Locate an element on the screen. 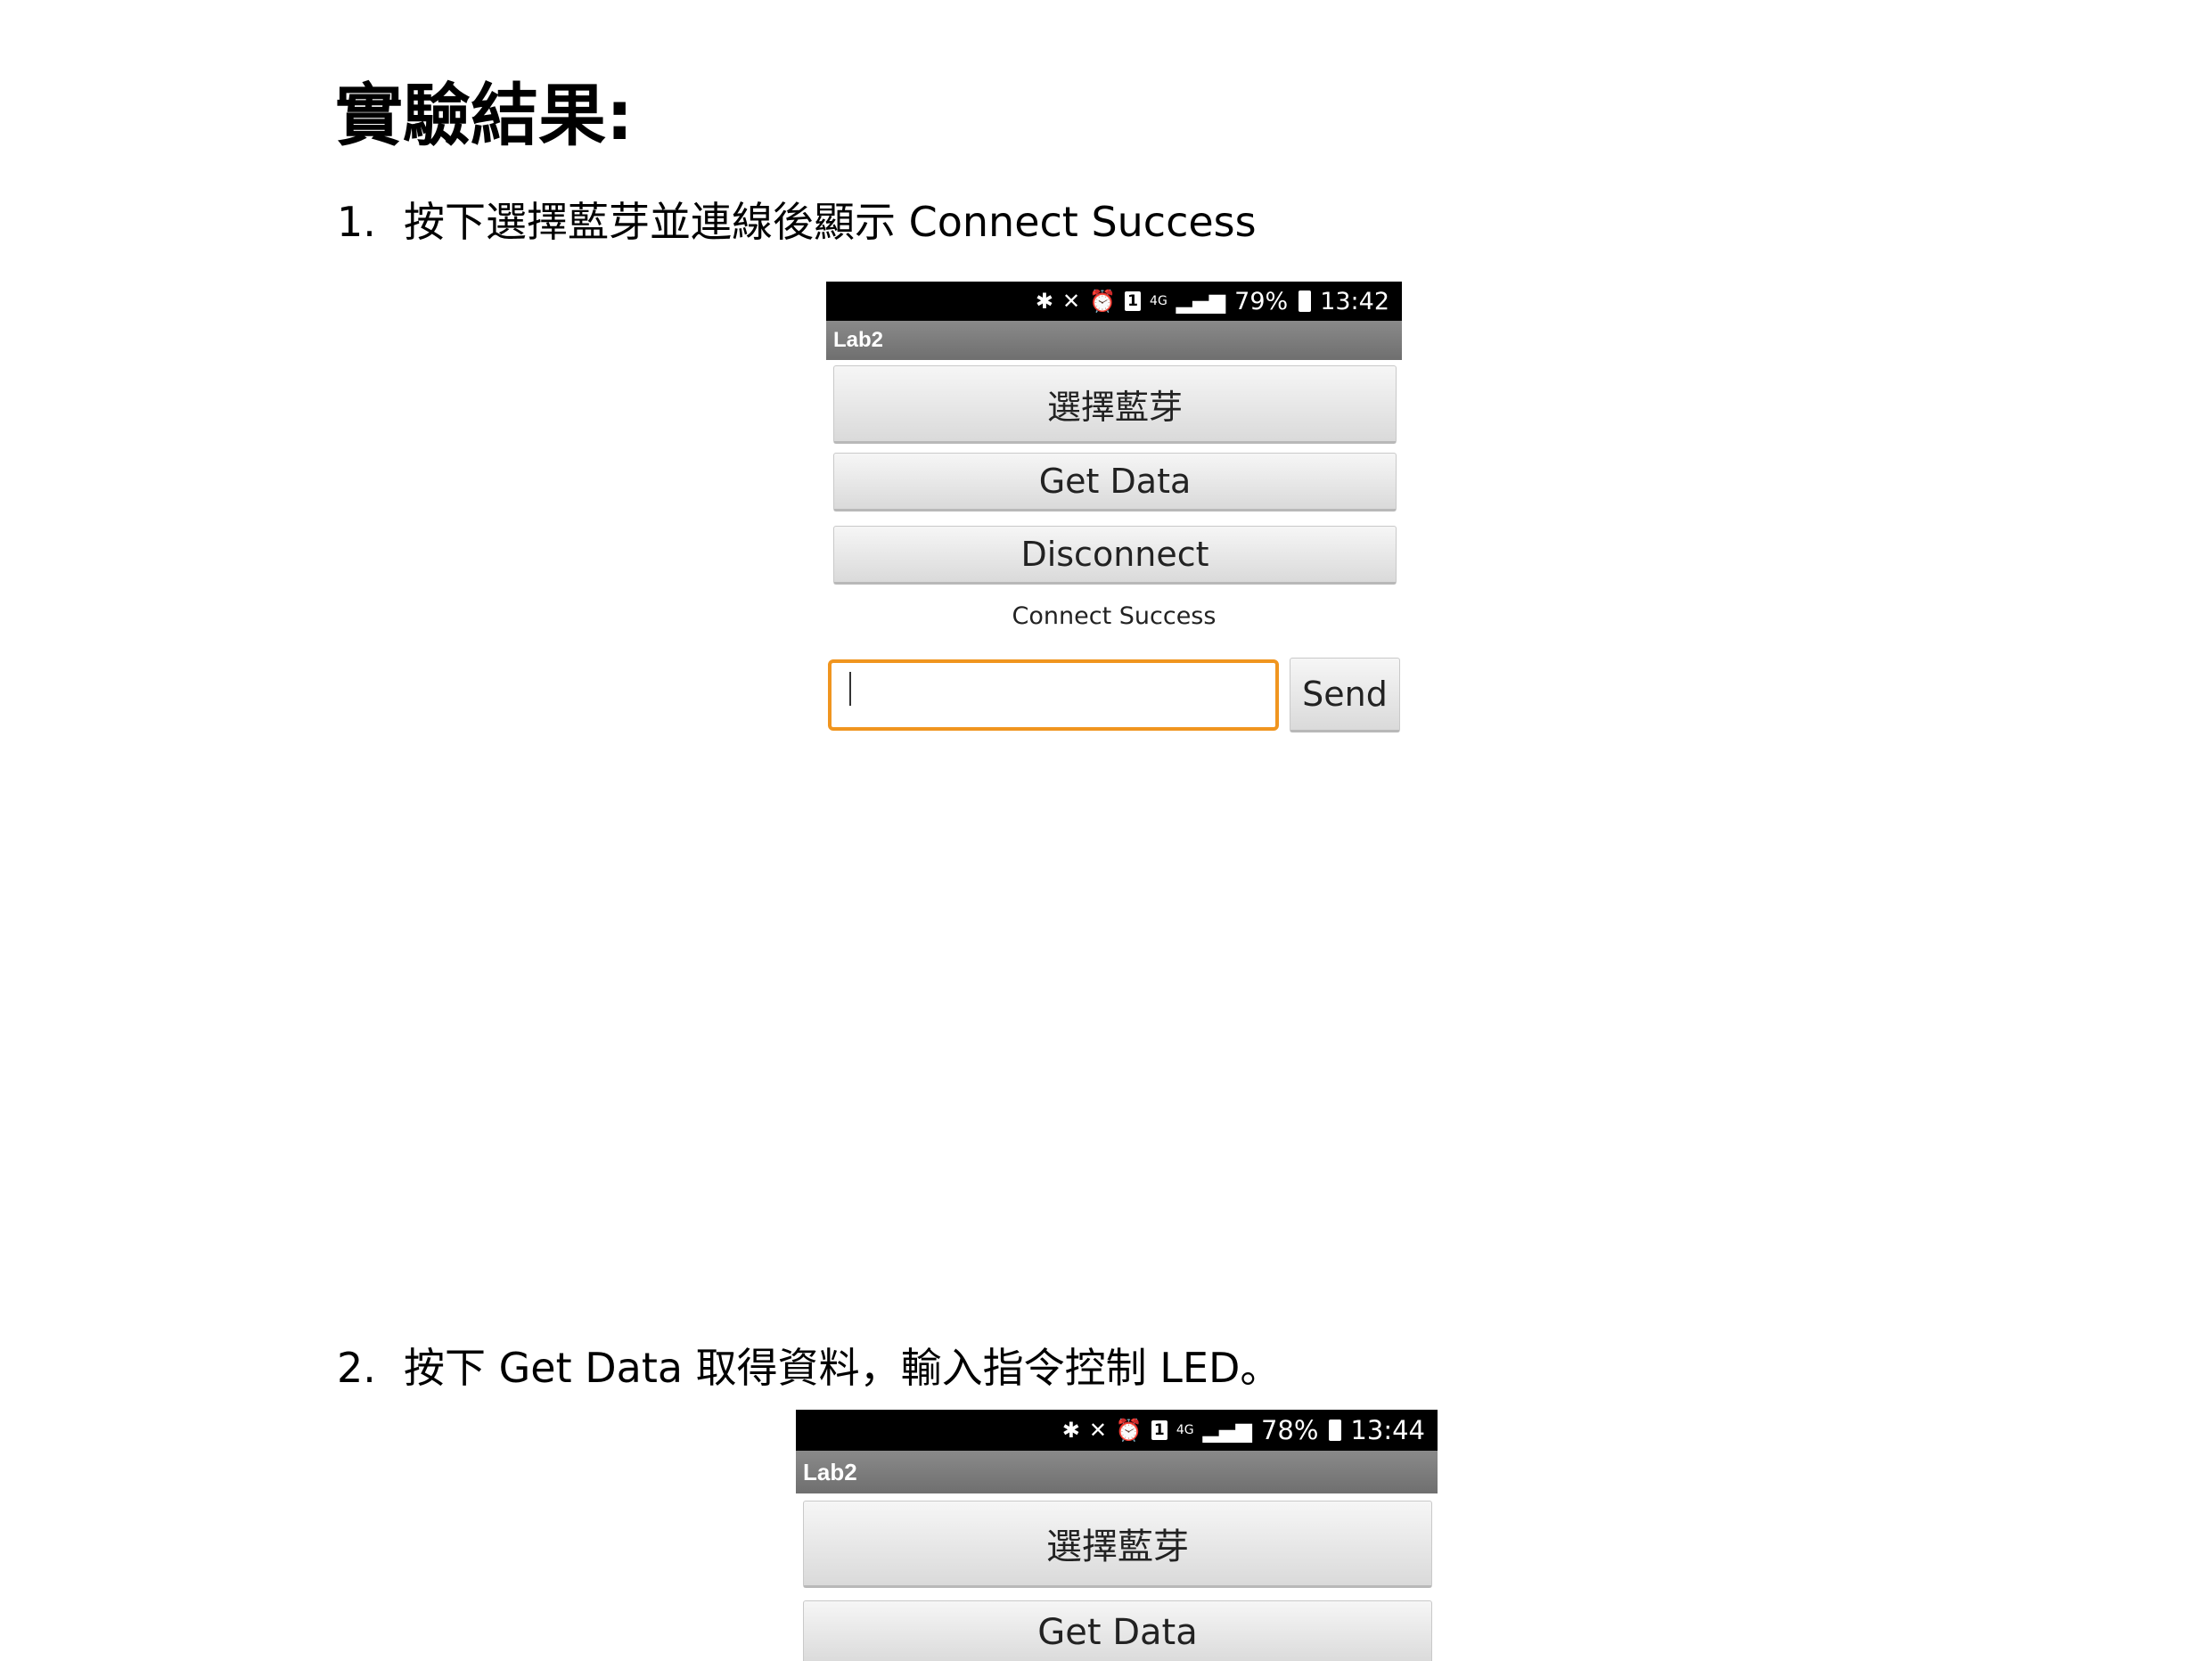  send-button: Send is located at coordinates (1345, 695).